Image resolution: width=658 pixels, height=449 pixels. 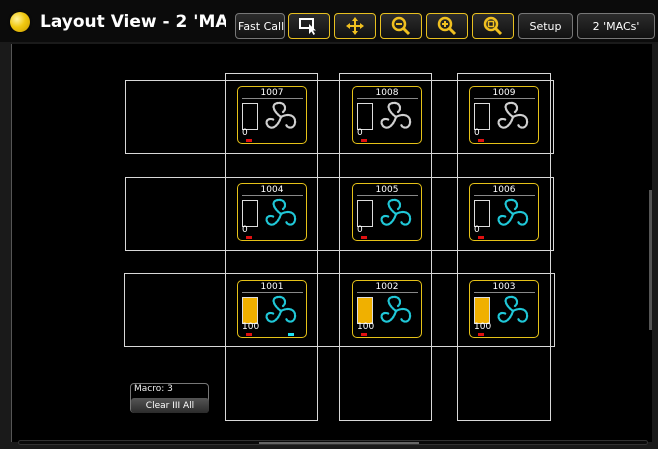 I want to click on fixture-tile: 1003 100, so click(x=504, y=309).